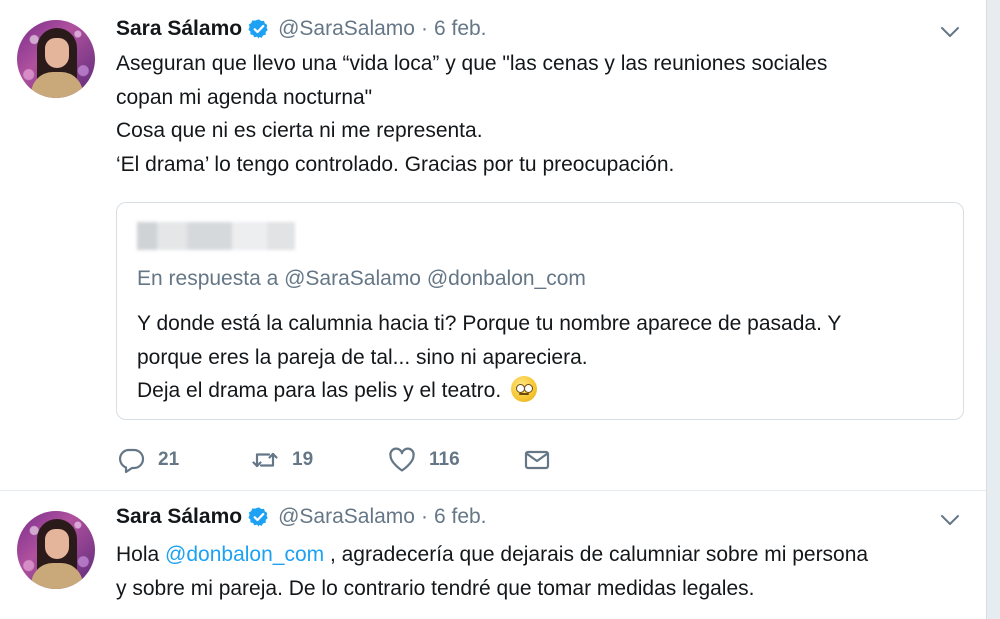  What do you see at coordinates (216, 236) in the screenshot?
I see `blurred-author` at bounding box center [216, 236].